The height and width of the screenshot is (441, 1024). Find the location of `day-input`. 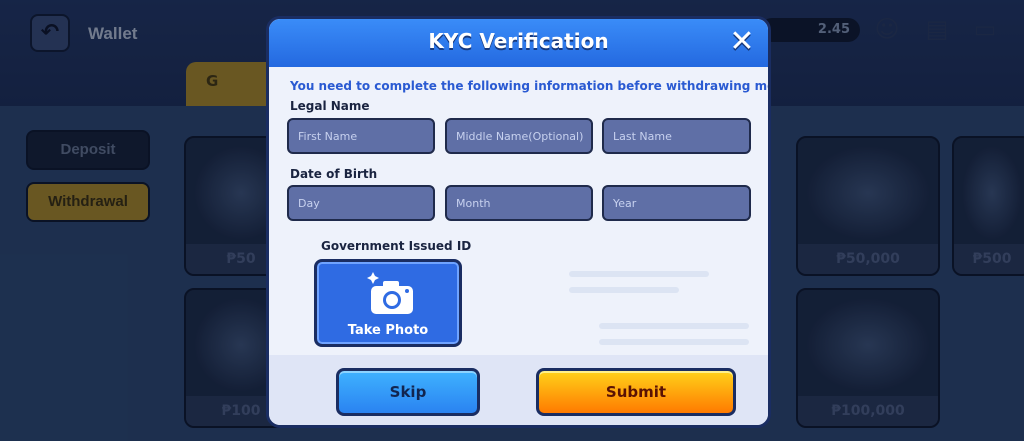

day-input is located at coordinates (361, 203).